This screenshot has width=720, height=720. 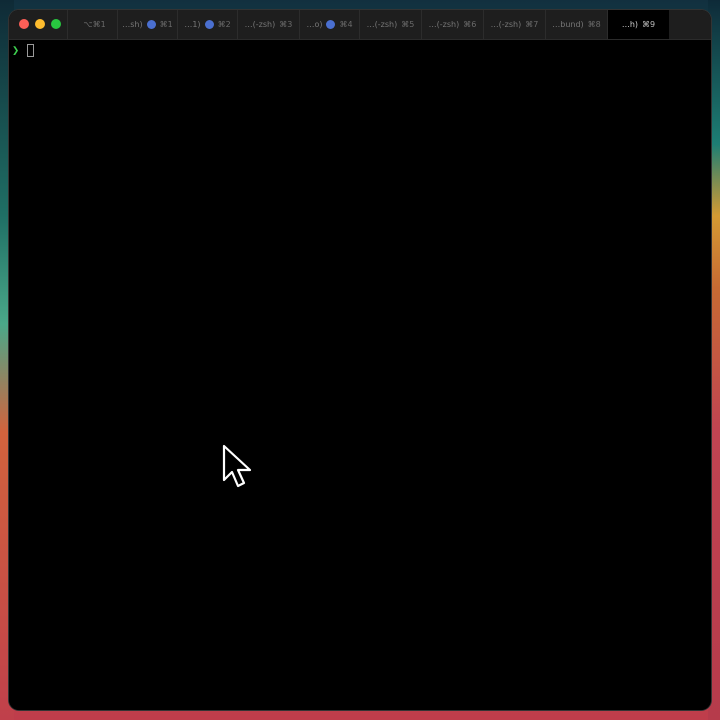 What do you see at coordinates (630, 24) in the screenshot?
I see `tab-label: …h)` at bounding box center [630, 24].